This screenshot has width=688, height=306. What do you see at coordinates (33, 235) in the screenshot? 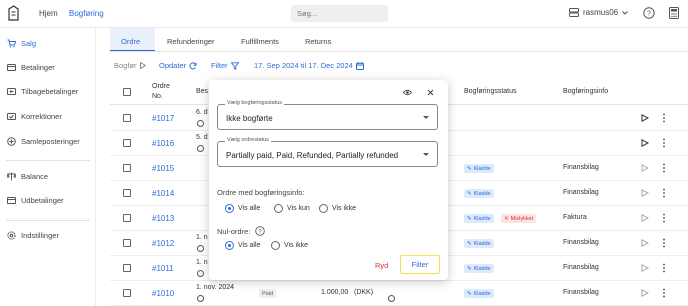
I see `sidebar-item-indstillinger: Indstillinger` at bounding box center [33, 235].